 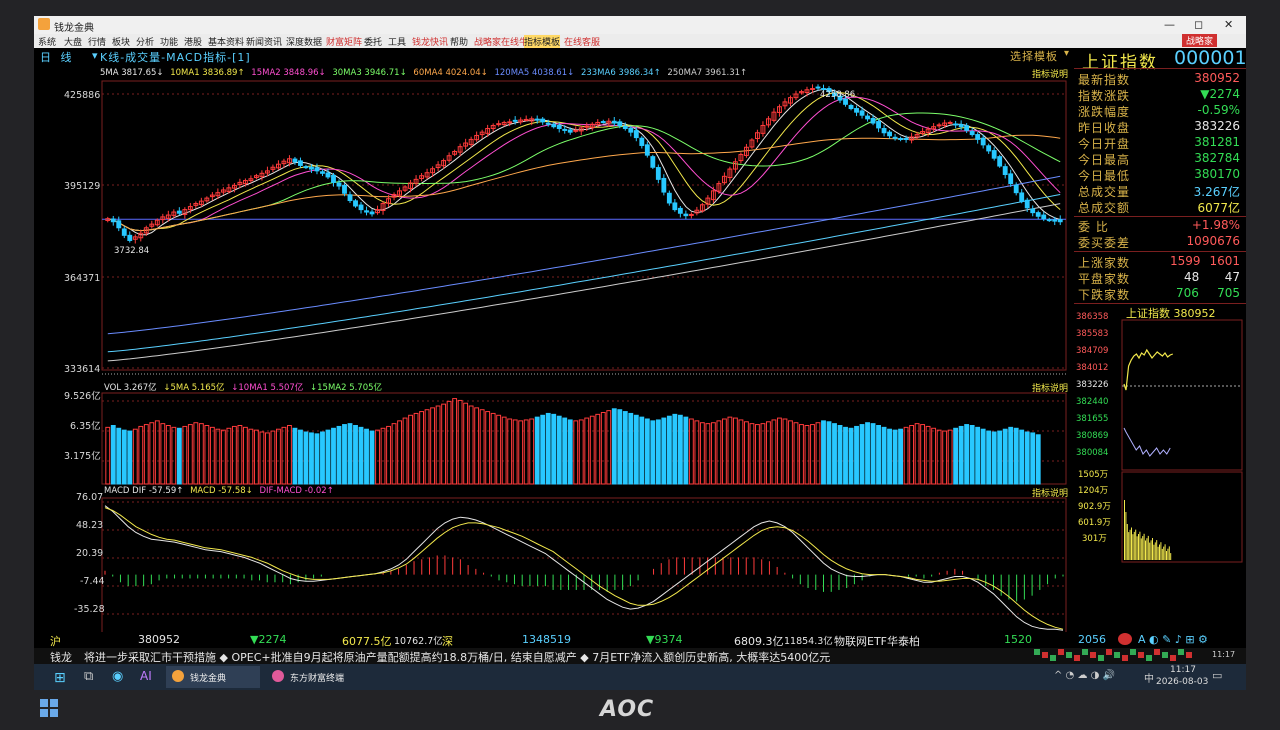 I want to click on up-count: 1520, so click(x=1018, y=639).